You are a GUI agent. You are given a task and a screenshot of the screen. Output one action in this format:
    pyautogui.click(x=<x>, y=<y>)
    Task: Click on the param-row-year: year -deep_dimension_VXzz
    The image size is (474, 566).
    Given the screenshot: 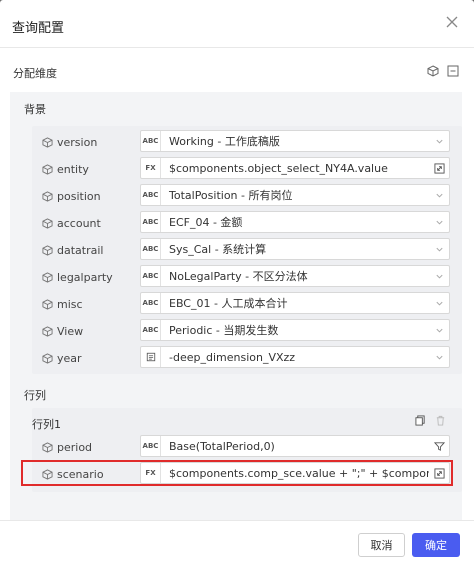 What is the action you would take?
    pyautogui.click(x=247, y=358)
    